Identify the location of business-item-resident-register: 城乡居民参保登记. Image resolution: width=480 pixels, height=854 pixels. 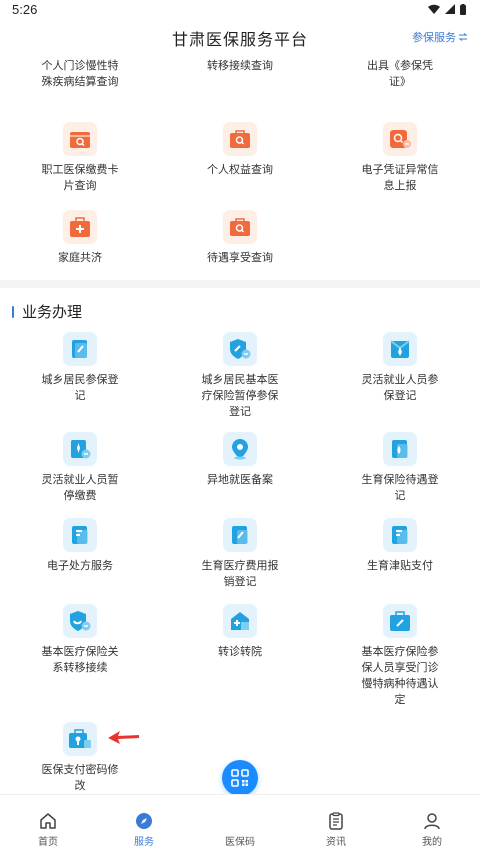
(80, 368).